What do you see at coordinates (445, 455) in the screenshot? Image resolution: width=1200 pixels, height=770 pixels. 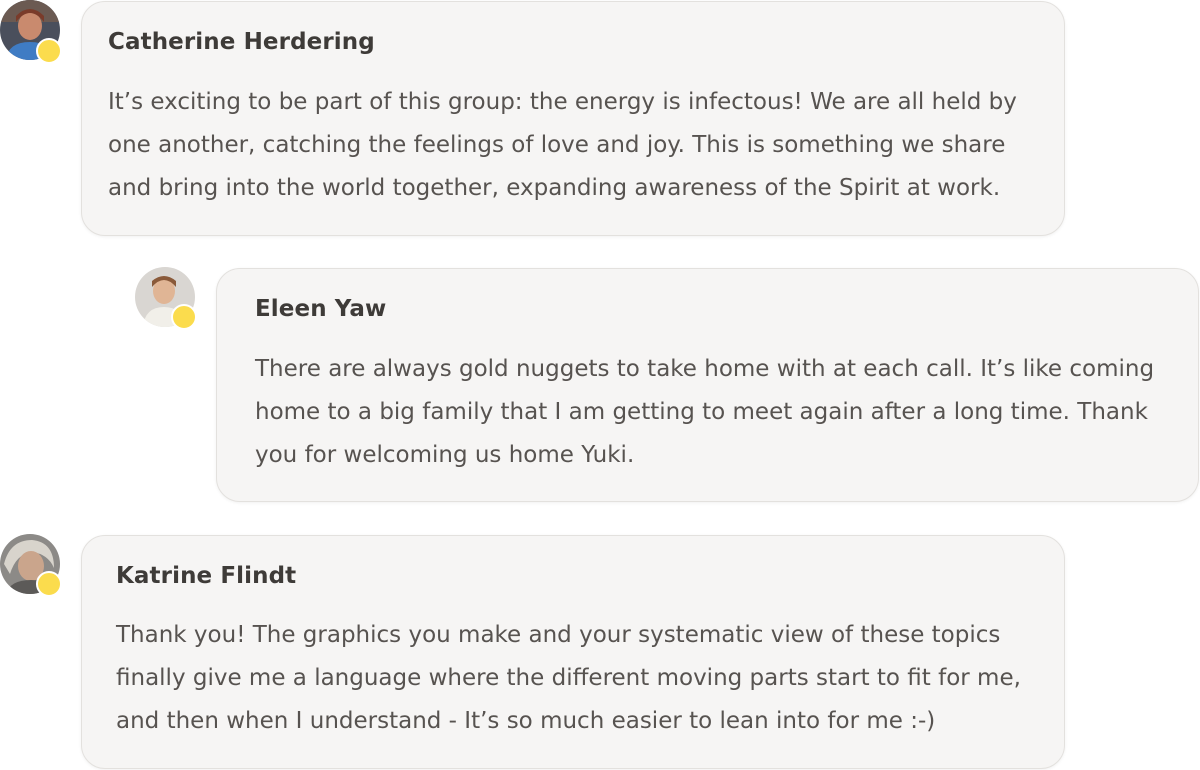 I see `message-line: you for welcoming us home Yuki.` at bounding box center [445, 455].